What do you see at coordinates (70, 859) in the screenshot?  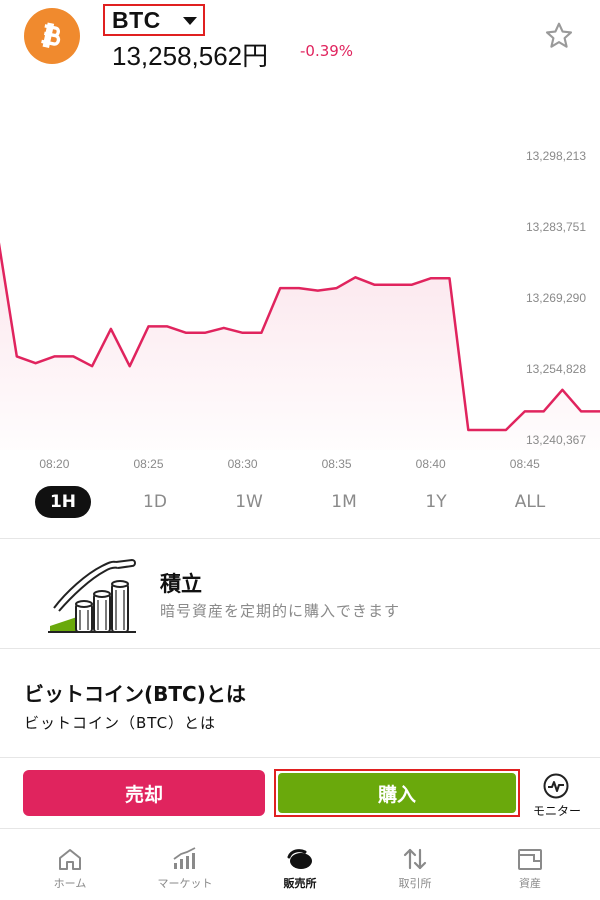 I see `home-icon` at bounding box center [70, 859].